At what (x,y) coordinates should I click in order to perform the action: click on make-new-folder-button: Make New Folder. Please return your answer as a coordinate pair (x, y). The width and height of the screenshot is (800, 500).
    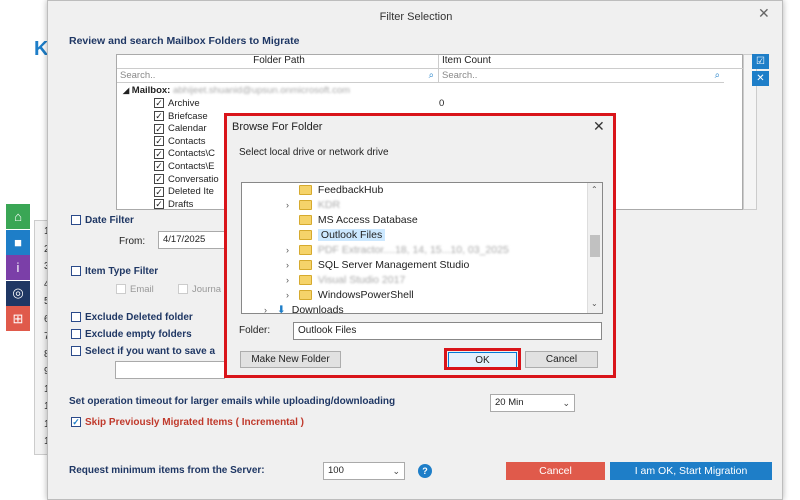
    Looking at the image, I should click on (290, 359).